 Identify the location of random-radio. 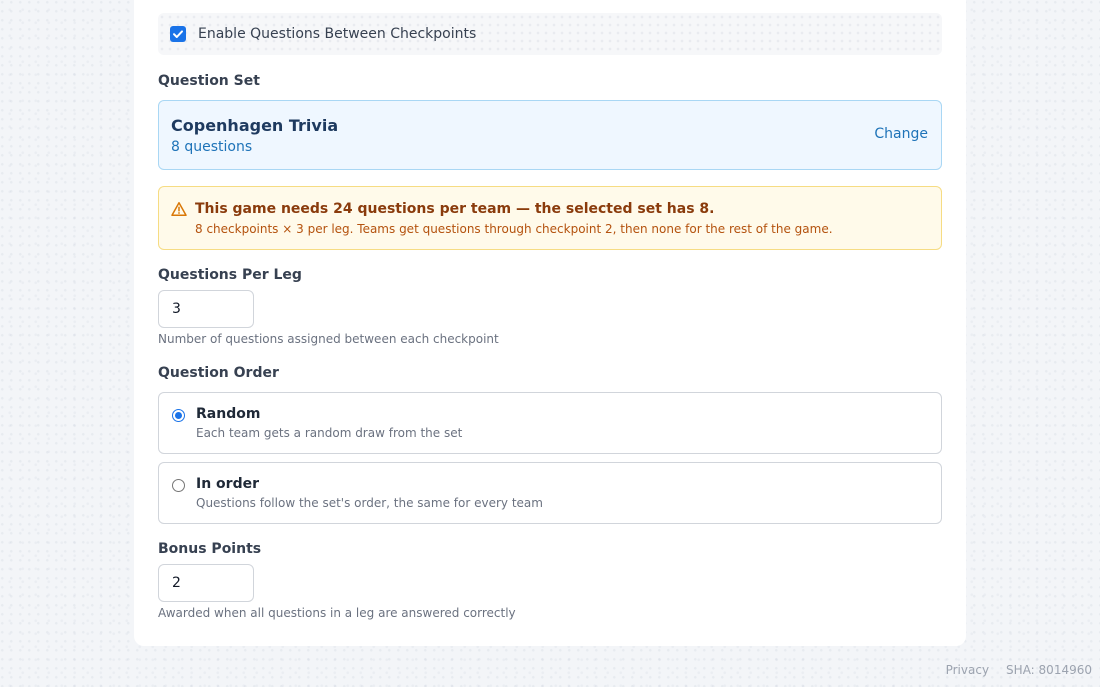
(178, 415).